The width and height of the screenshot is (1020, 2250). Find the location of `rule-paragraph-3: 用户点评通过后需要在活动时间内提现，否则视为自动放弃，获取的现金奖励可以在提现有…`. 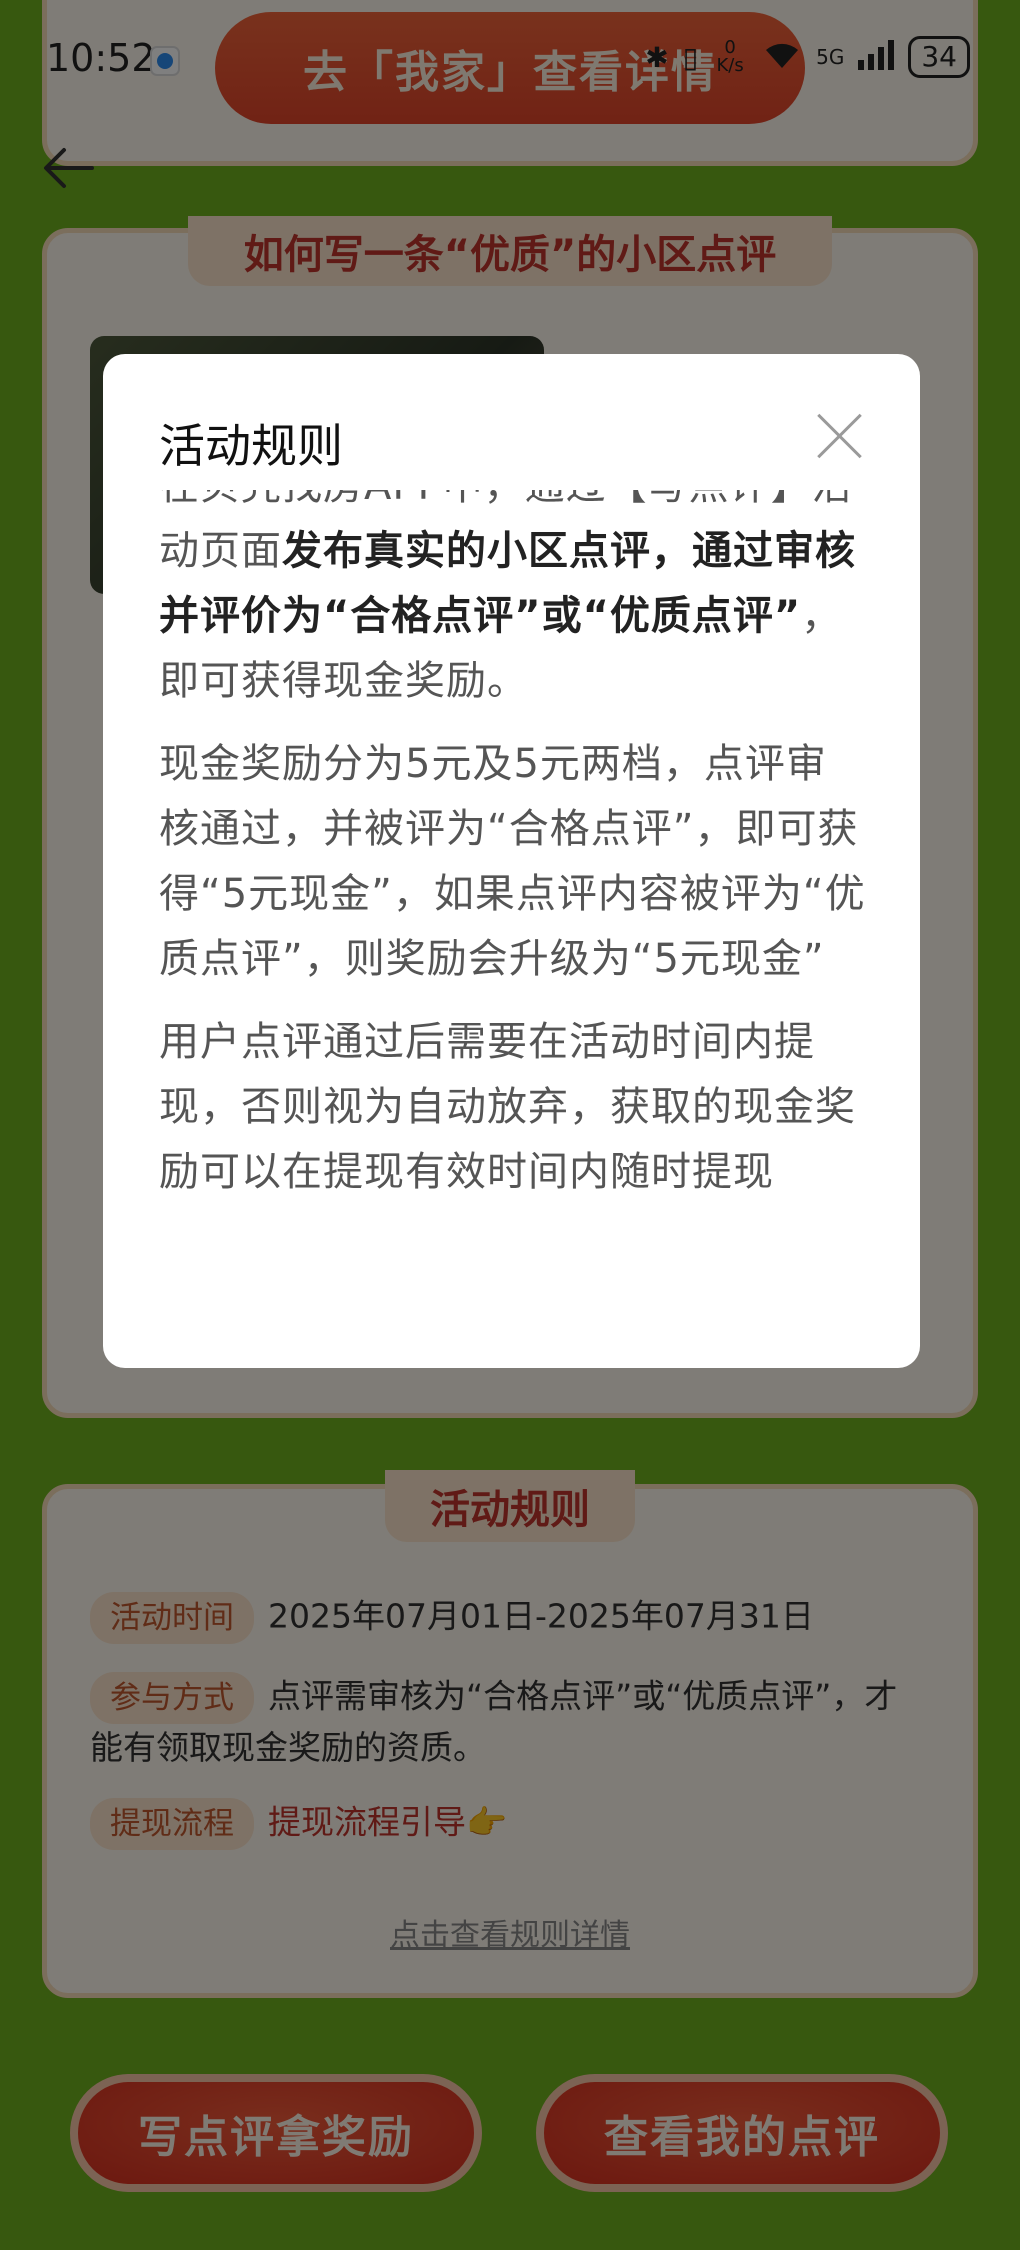

rule-paragraph-3: 用户点评通过后需要在活动时间内提现，否则视为自动放弃，获取的现金奖励可以在提现有… is located at coordinates (507, 1107).